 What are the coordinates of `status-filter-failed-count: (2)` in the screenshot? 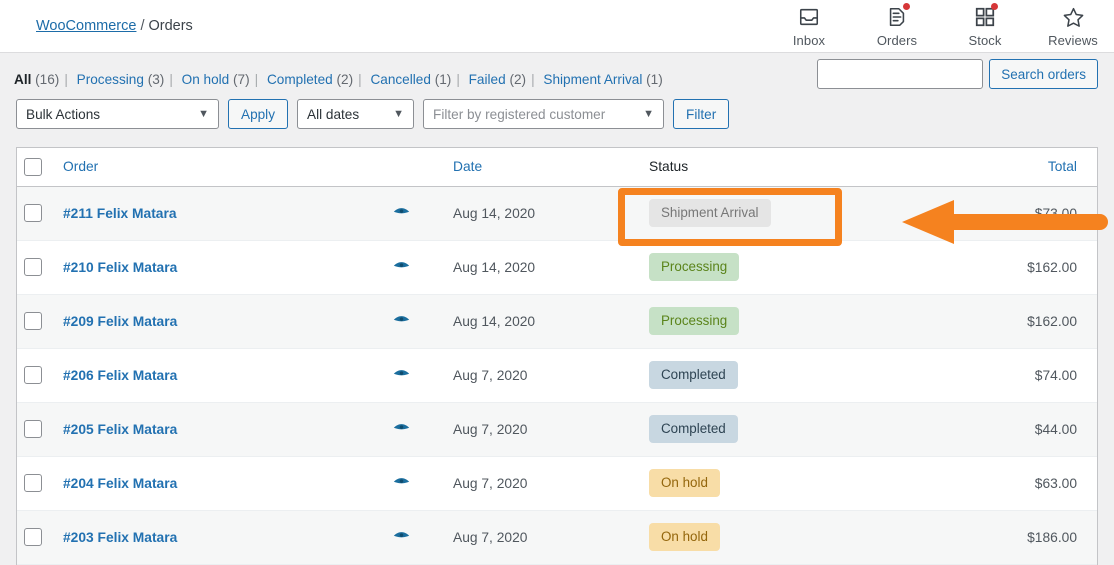 It's located at (518, 79).